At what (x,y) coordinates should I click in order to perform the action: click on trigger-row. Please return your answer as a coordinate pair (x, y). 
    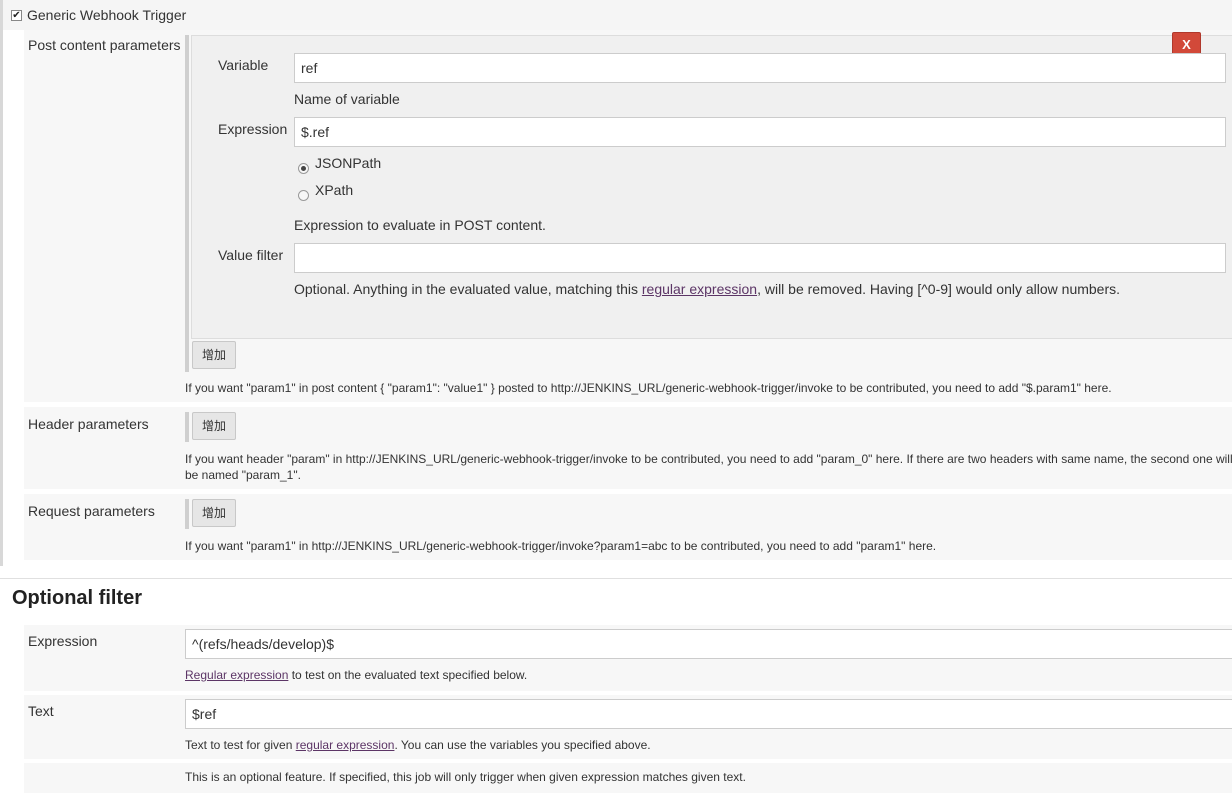
    Looking at the image, I should click on (617, 15).